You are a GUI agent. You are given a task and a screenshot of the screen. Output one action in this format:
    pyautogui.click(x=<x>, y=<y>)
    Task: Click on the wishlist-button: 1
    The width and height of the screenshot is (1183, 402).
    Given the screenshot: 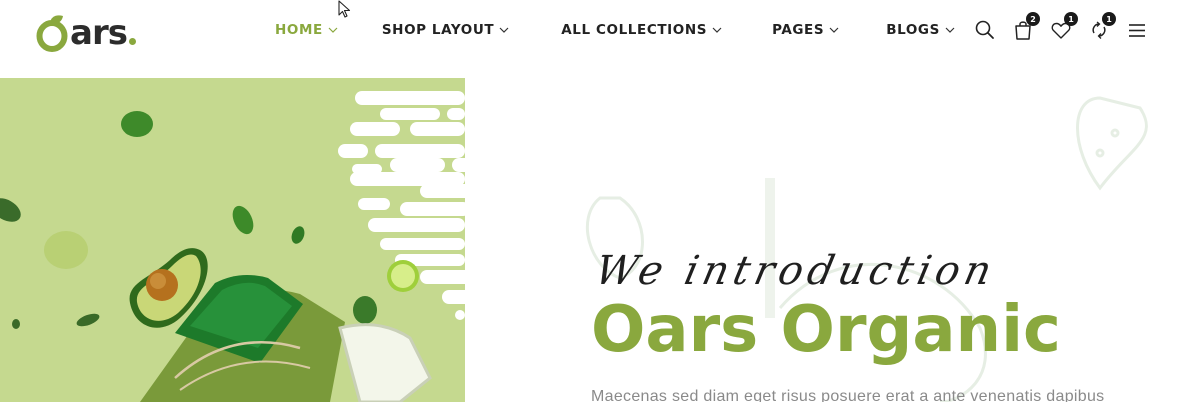 What is the action you would take?
    pyautogui.click(x=1064, y=27)
    